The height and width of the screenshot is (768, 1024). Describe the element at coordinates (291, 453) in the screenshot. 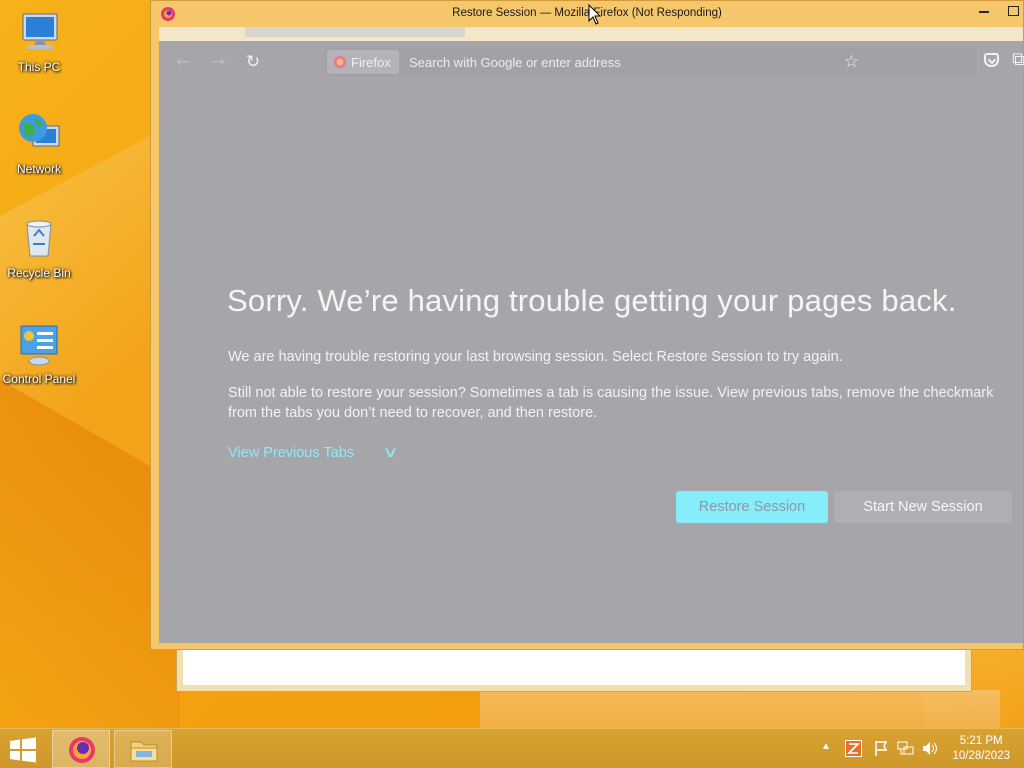

I see `view-previous-tabs-link: View Previous Tabs` at that location.